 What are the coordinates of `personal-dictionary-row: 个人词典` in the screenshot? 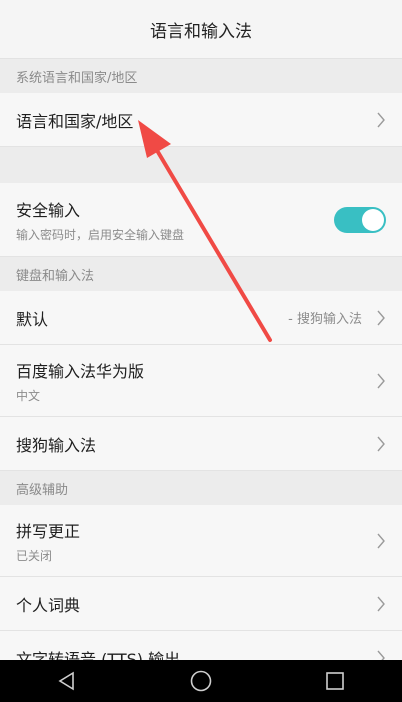 It's located at (201, 604).